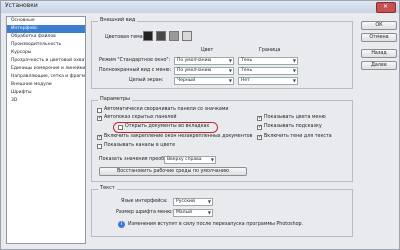 This screenshot has width=400, height=250. Describe the element at coordinates (259, 118) in the screenshot. I see `menu-colors-checkbox` at that location.